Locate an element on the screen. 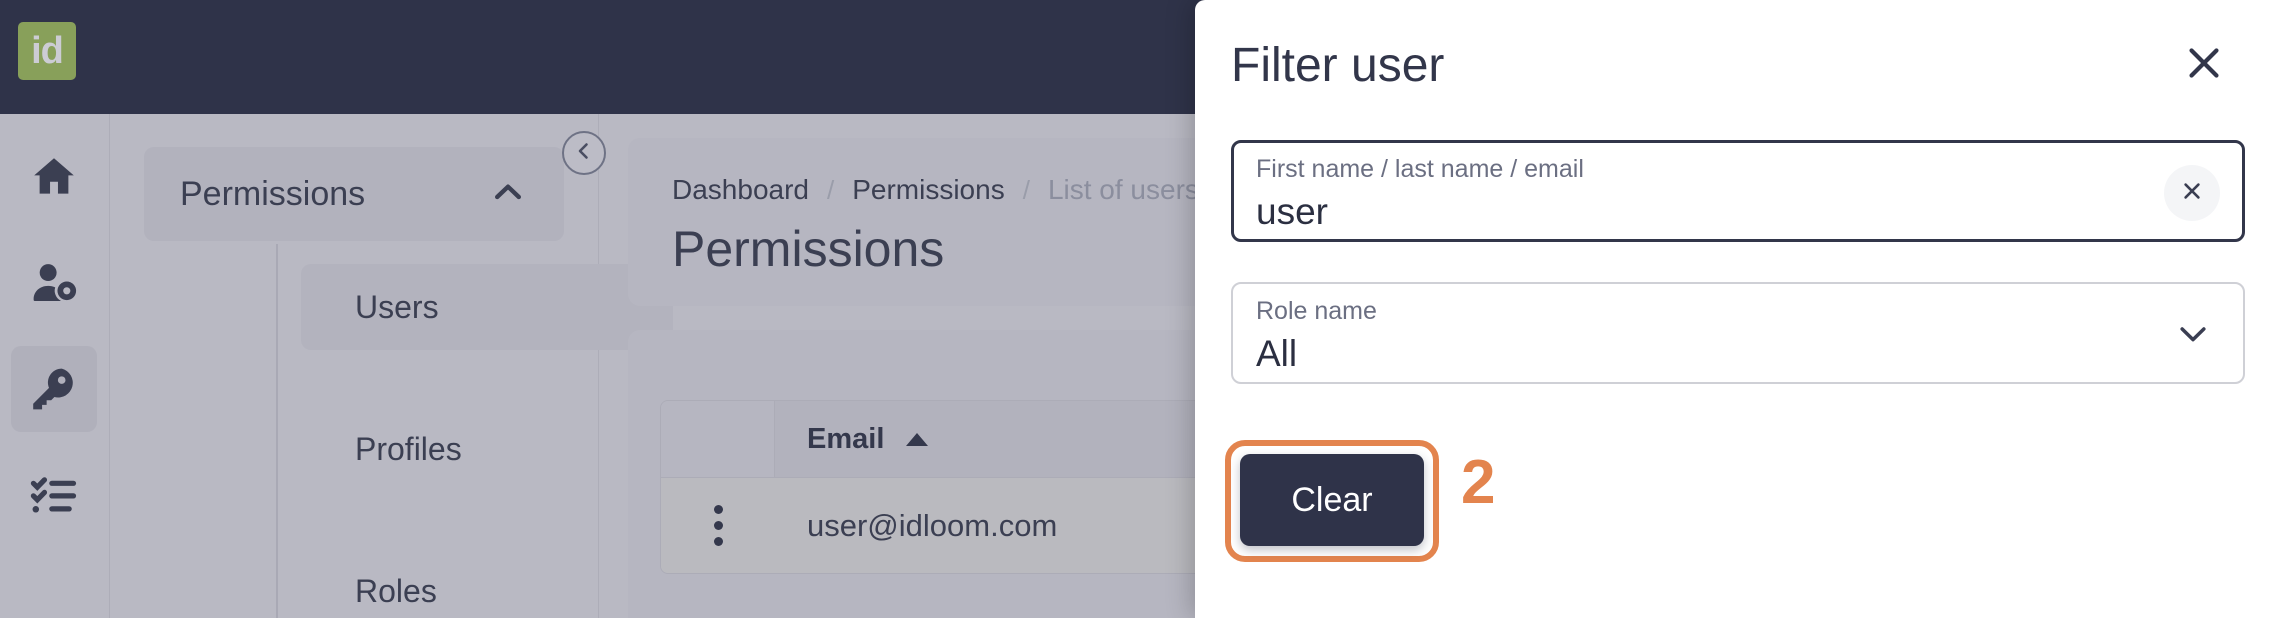 Image resolution: width=2280 pixels, height=618 pixels. table-header-email-label: Email is located at coordinates (846, 438).